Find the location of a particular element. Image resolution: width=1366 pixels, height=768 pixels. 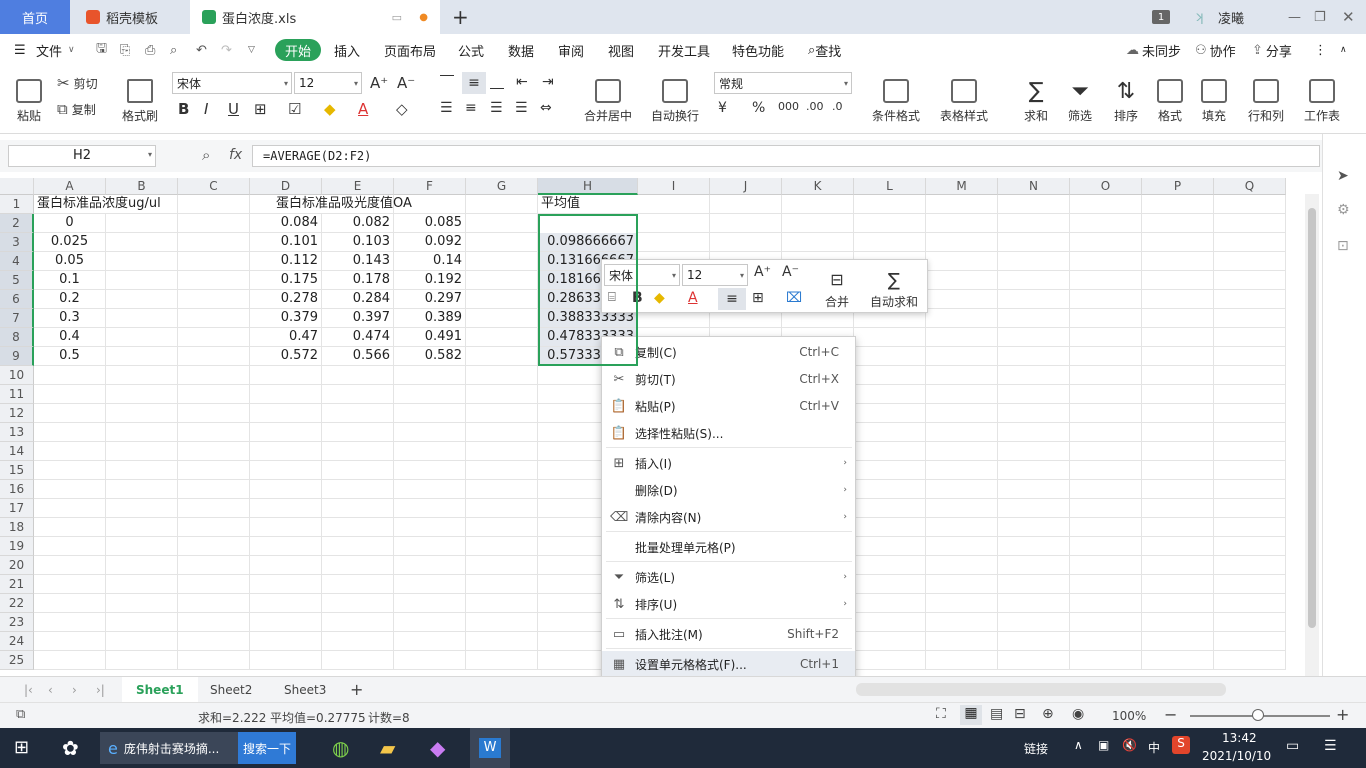

cell-q15 is located at coordinates (1250, 470).